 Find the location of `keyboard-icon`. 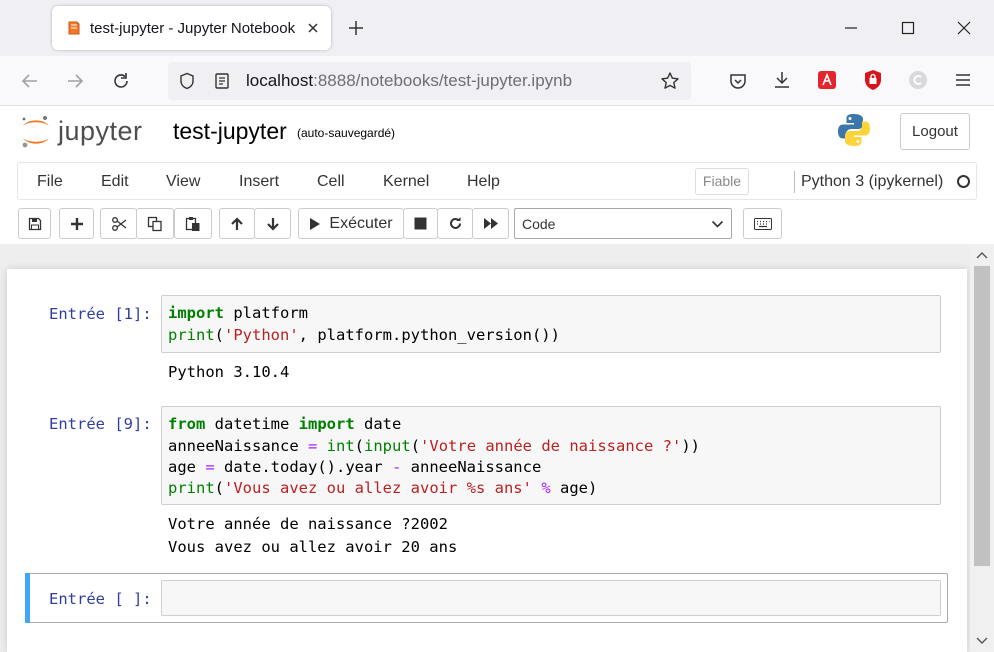

keyboard-icon is located at coordinates (762, 223).